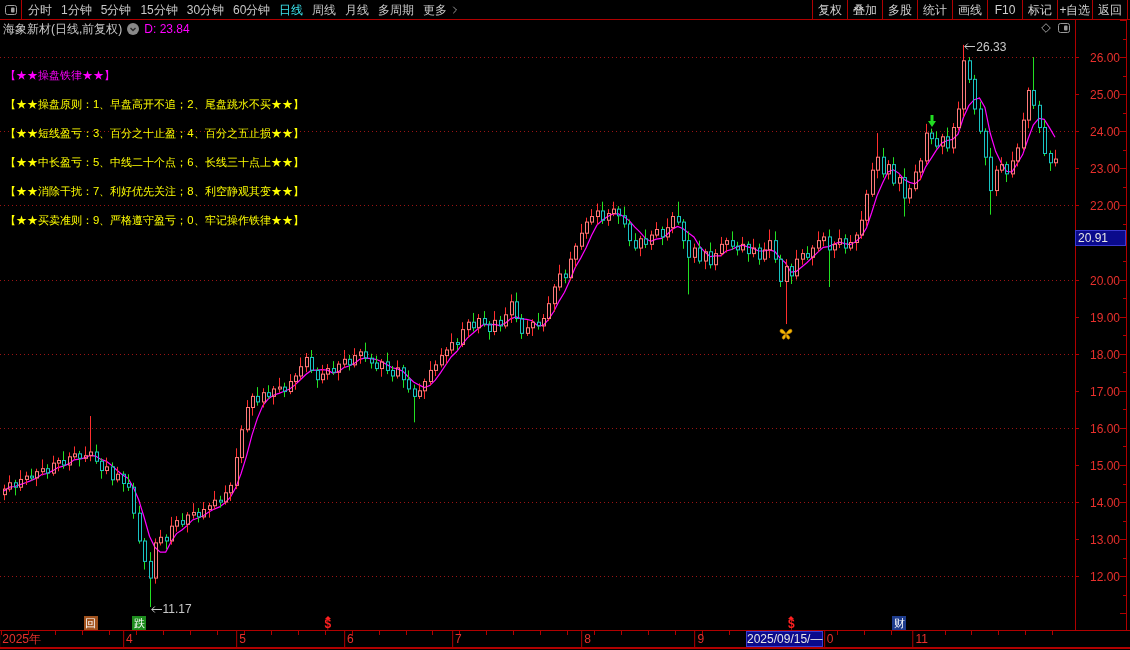 This screenshot has height=650, width=1130. What do you see at coordinates (40, 9) in the screenshot?
I see `period-tab: 分时` at bounding box center [40, 9].